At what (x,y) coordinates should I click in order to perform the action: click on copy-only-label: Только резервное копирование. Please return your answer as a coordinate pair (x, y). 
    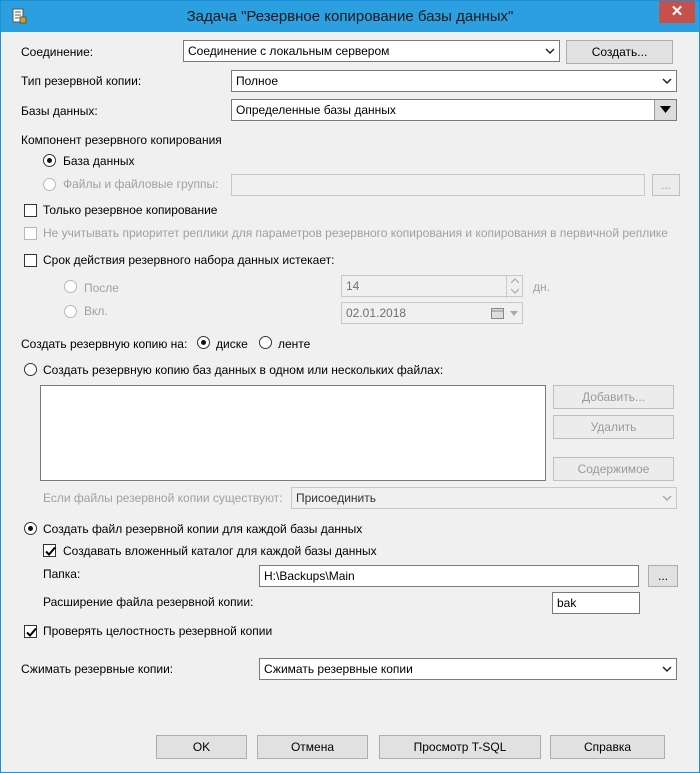
    Looking at the image, I should click on (130, 210).